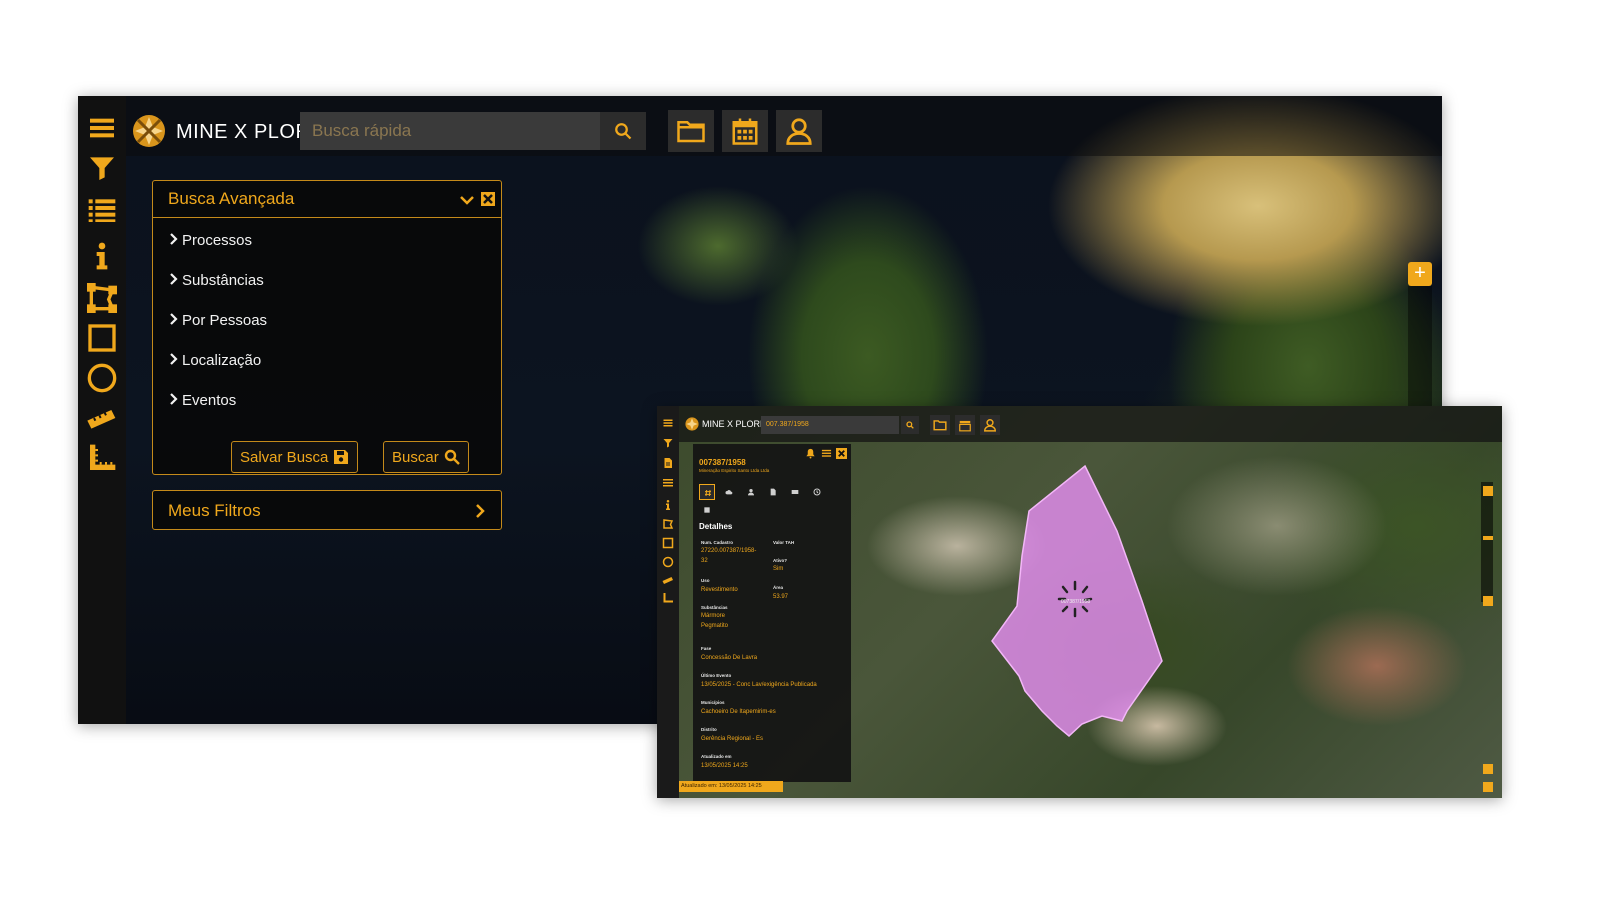  What do you see at coordinates (327, 510) in the screenshot?
I see `my-filters-panel: Meus Filtros` at bounding box center [327, 510].